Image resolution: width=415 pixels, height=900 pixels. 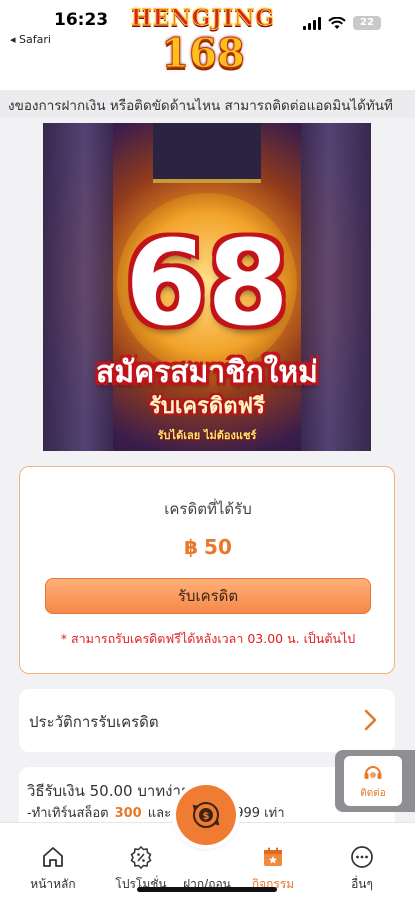 I want to click on deposit-withdraw-button: $, so click(x=206, y=815).